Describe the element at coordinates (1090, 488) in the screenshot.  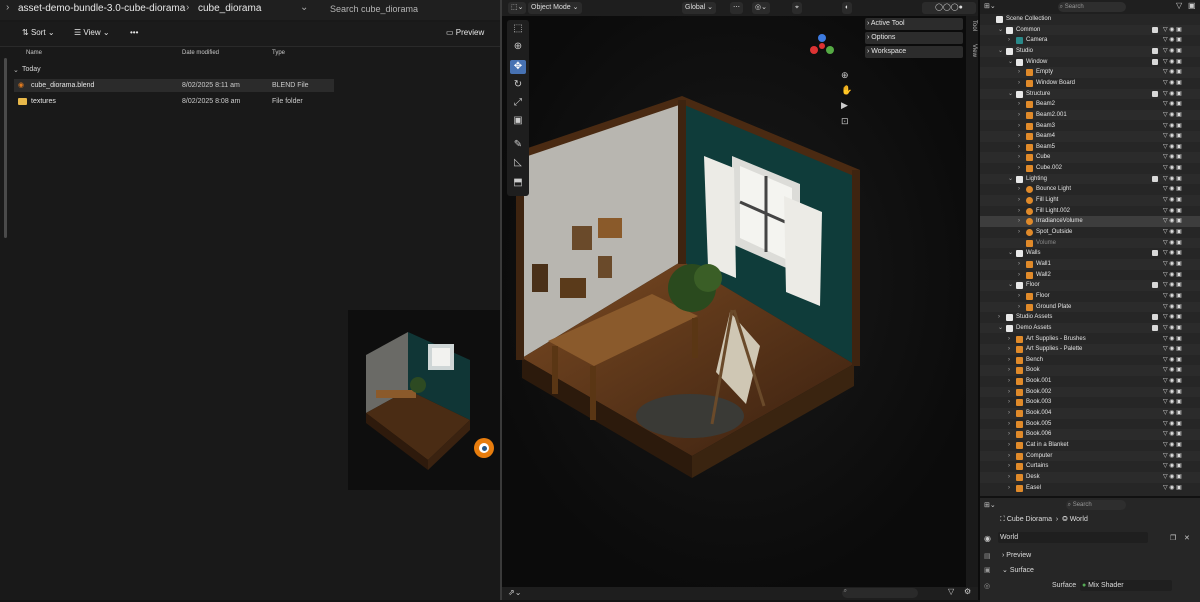
I see `outliner-row: › Easel ▽ ◉ ▣` at that location.